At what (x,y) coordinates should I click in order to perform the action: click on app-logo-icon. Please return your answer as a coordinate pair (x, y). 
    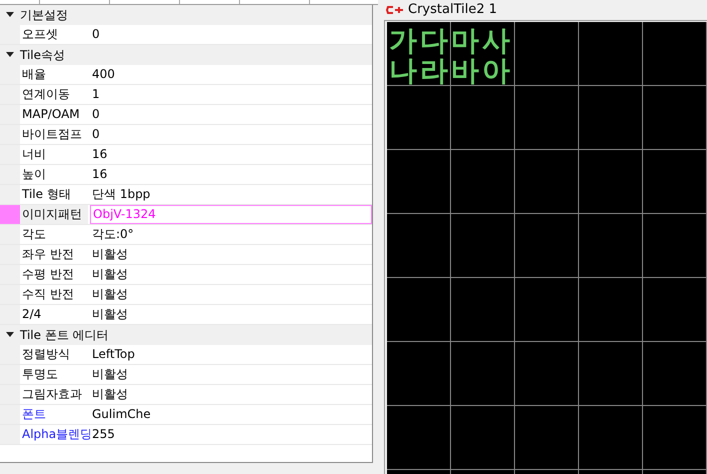
    Looking at the image, I should click on (395, 10).